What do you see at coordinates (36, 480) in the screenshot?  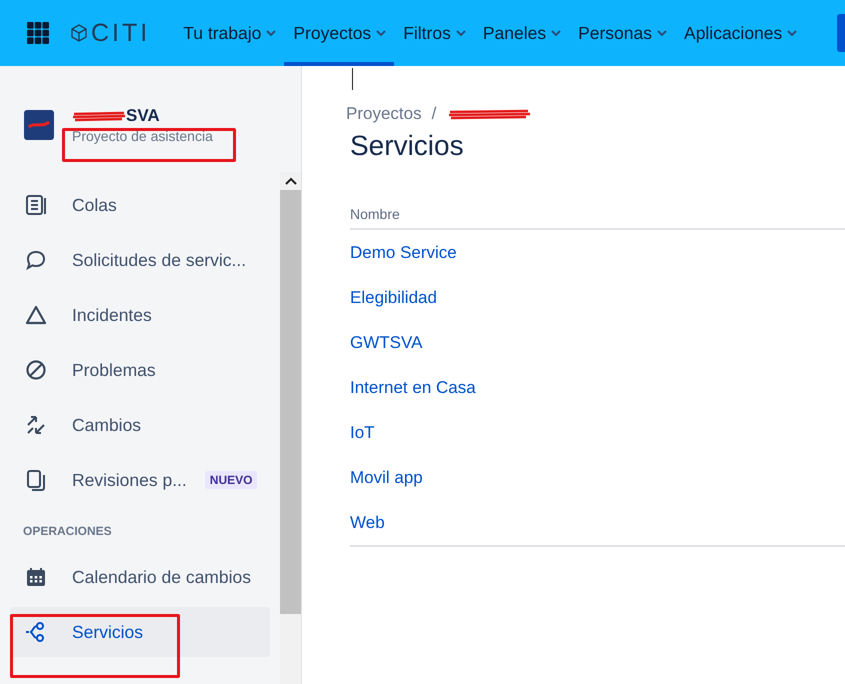 I see `pages-icon` at bounding box center [36, 480].